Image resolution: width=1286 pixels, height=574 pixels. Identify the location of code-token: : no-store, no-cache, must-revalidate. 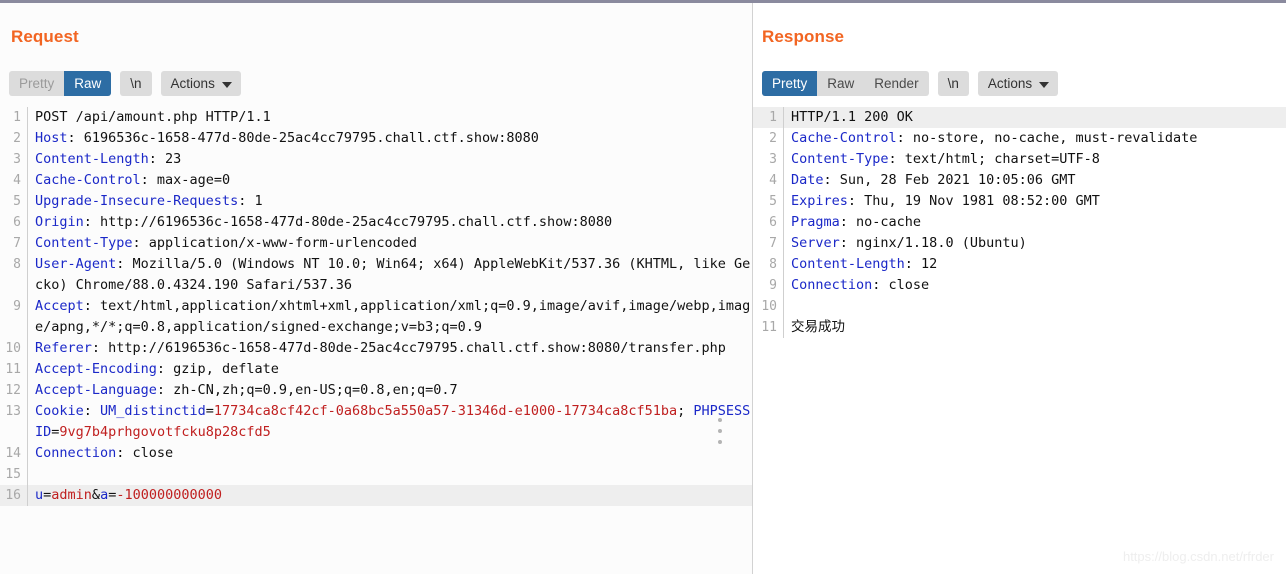
(1047, 138).